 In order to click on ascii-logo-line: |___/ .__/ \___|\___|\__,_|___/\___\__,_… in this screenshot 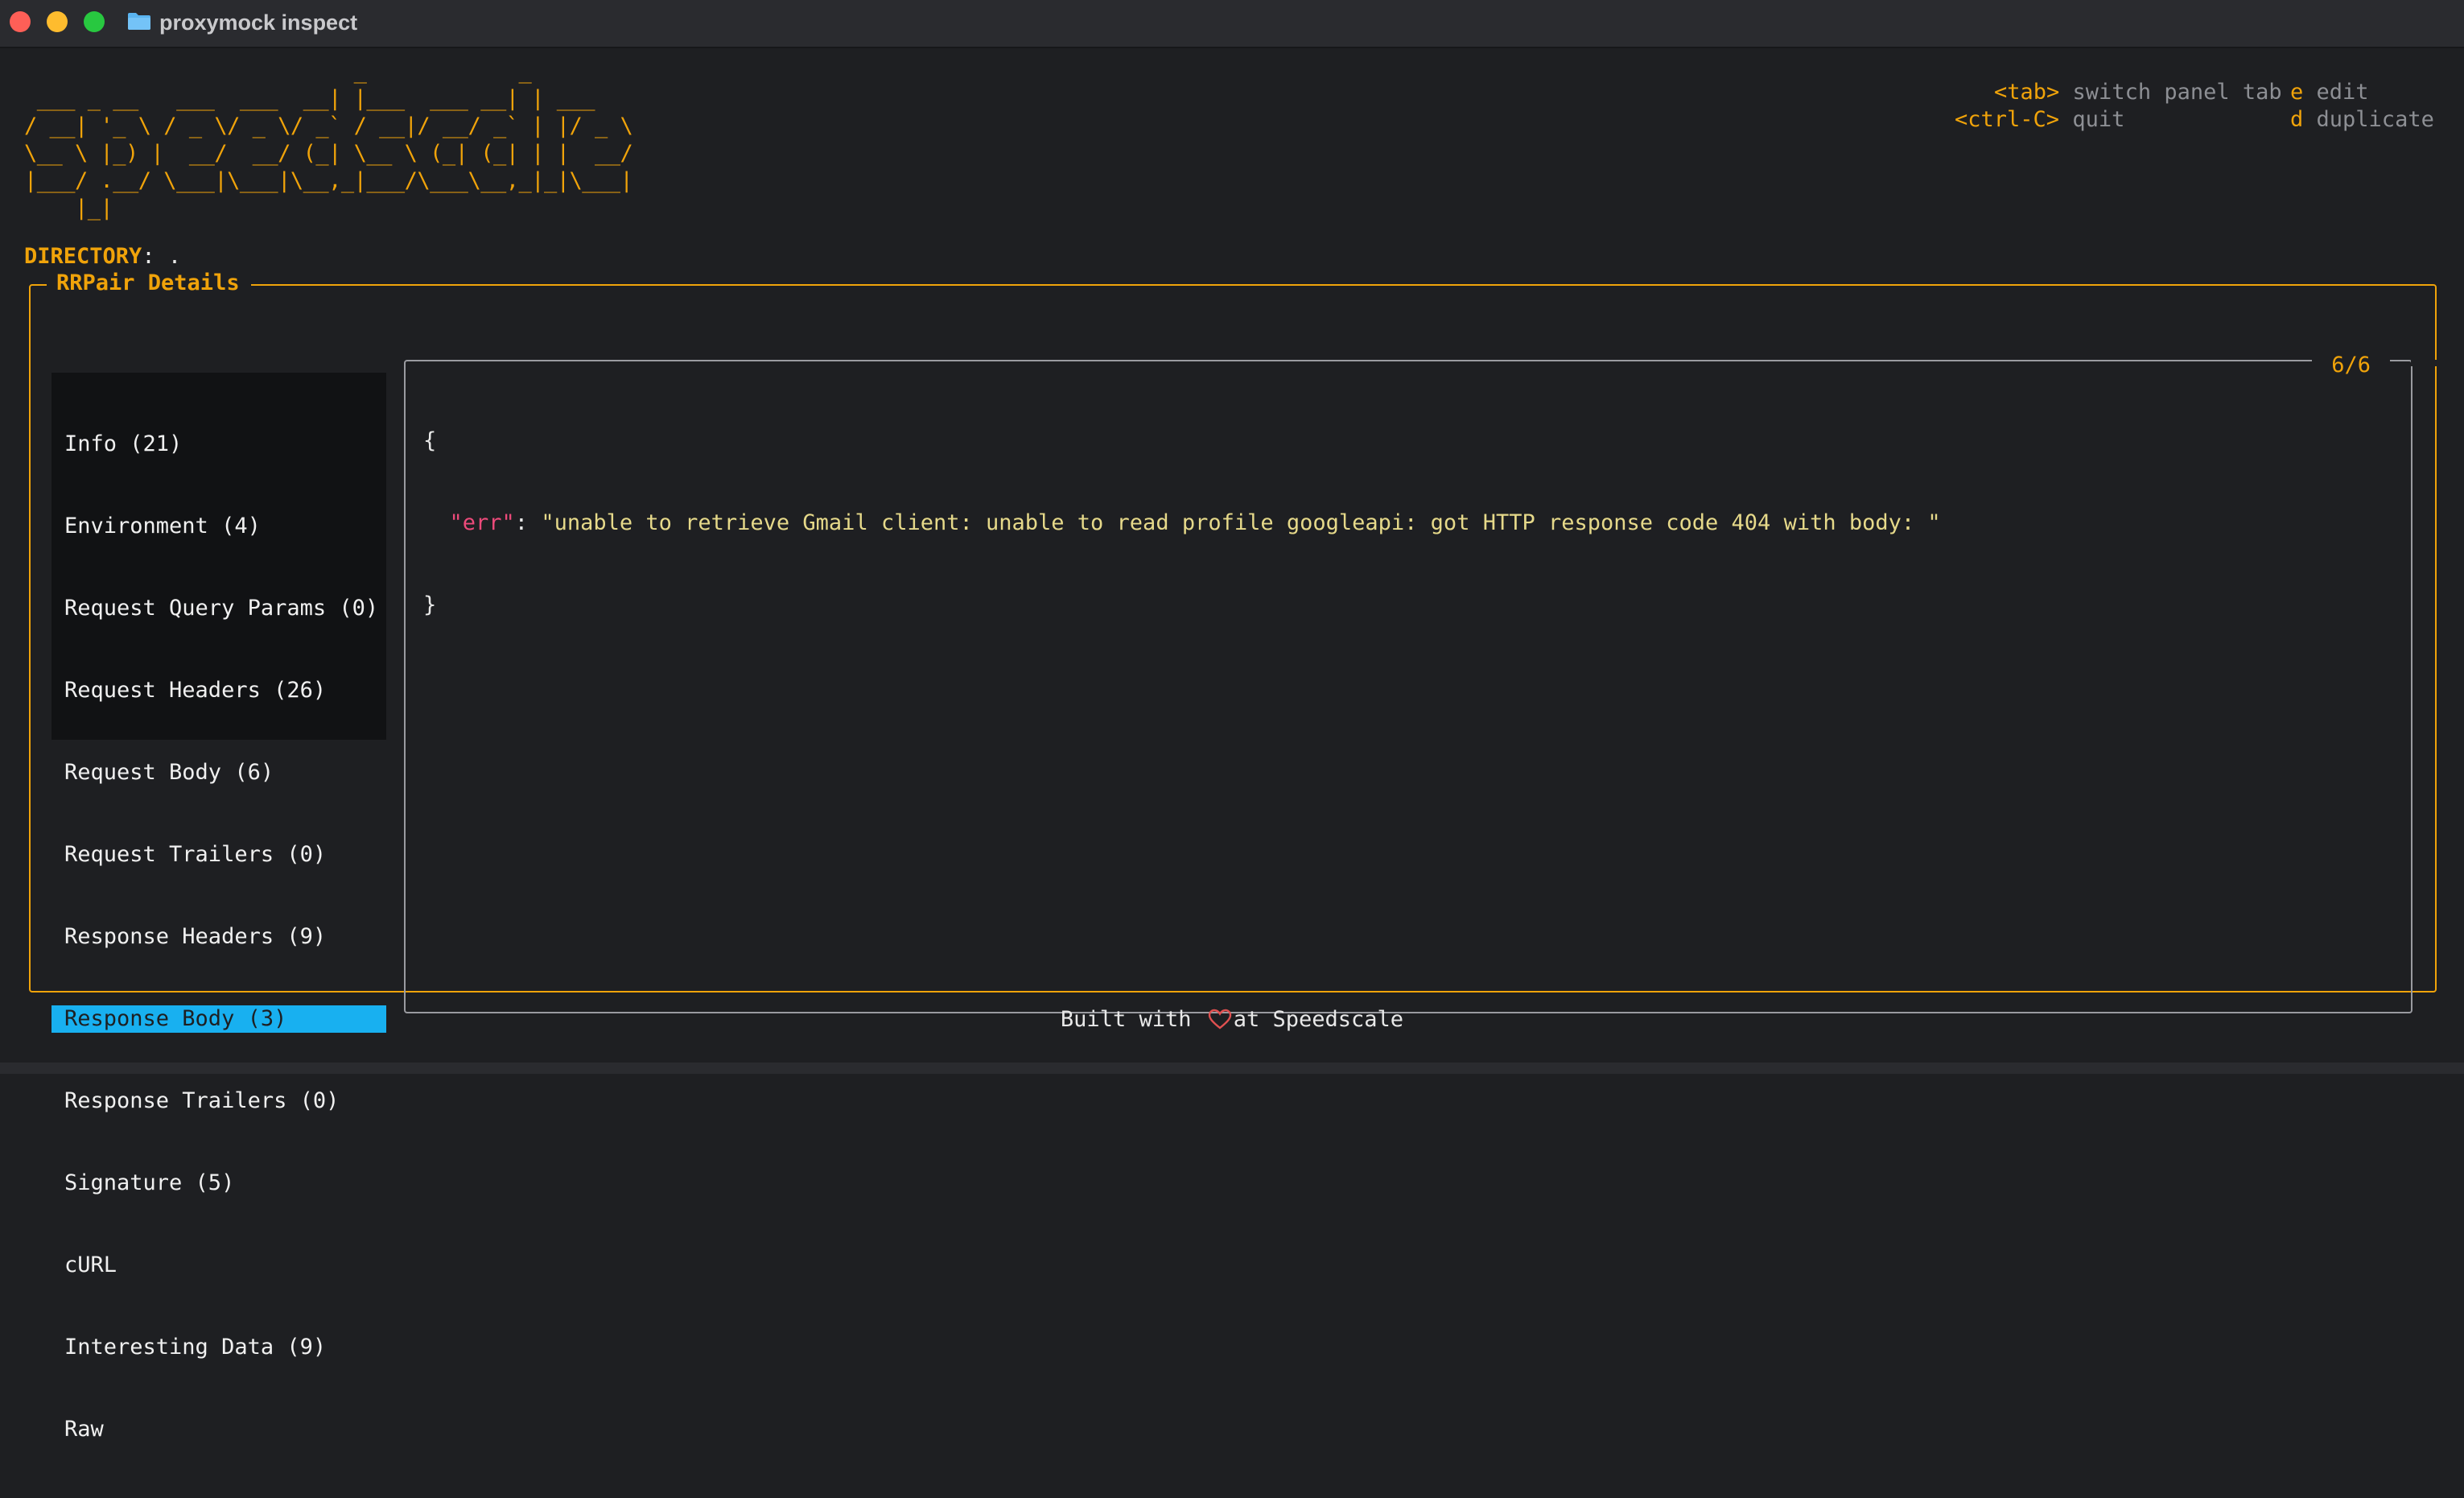, I will do `click(328, 180)`.